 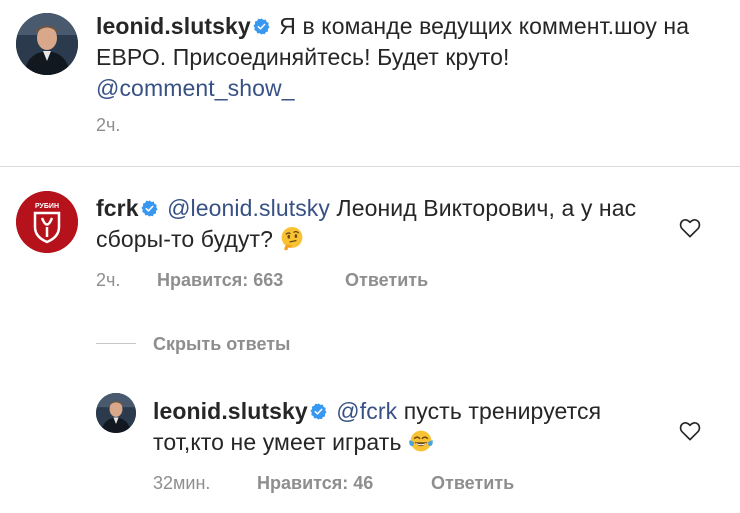 I want to click on post-caption-mention: @comment_show_, so click(x=195, y=88).